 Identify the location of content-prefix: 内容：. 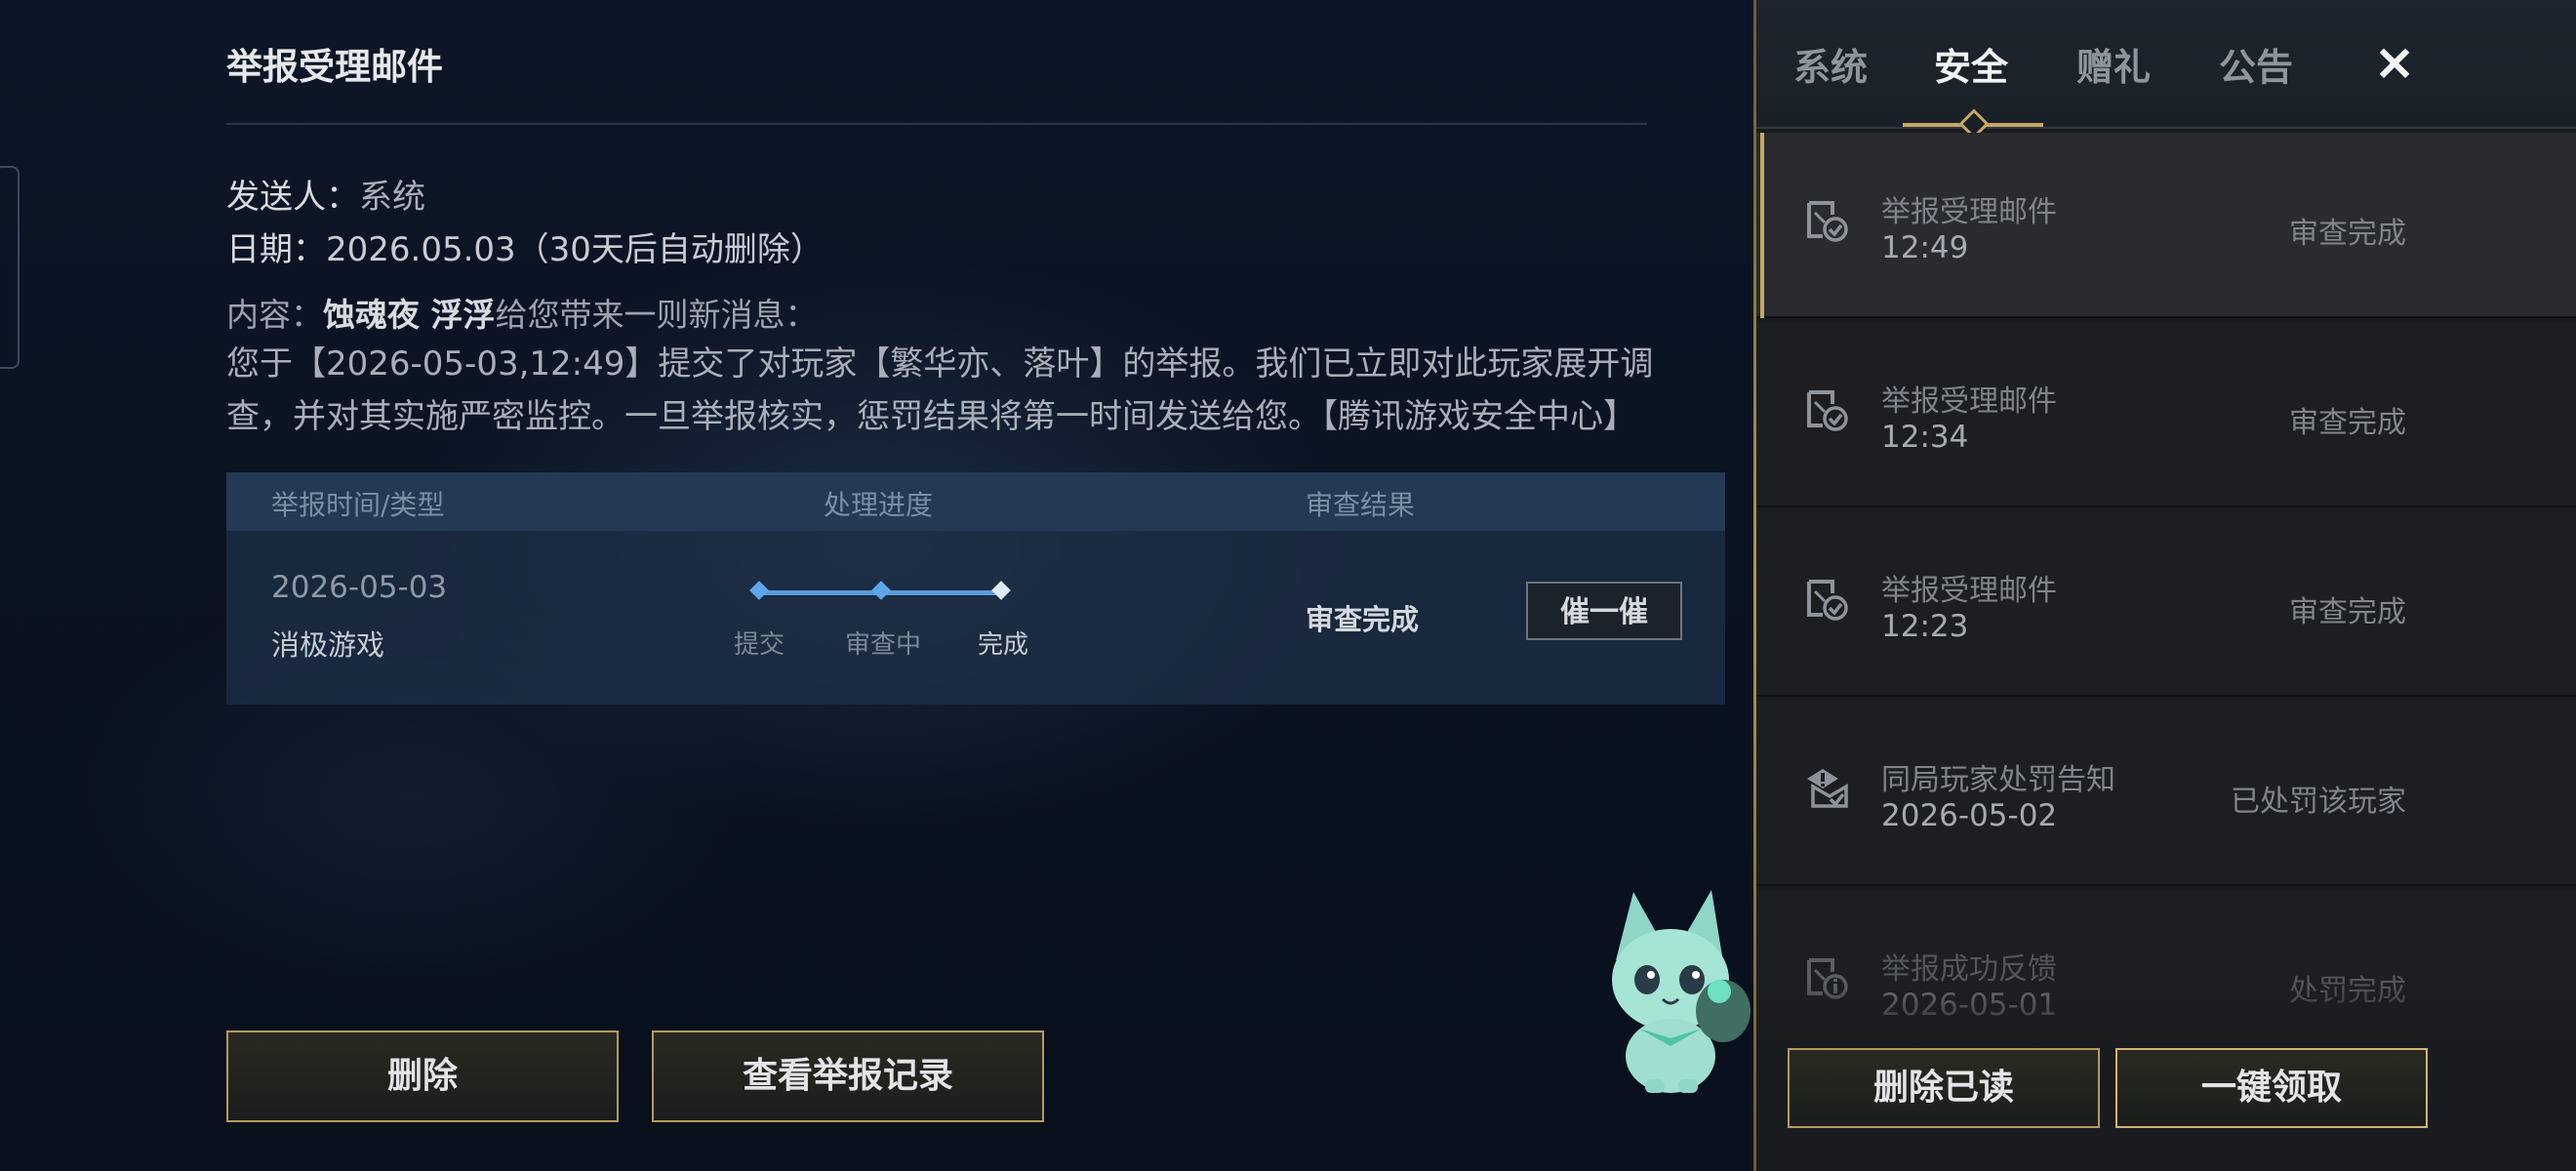
(274, 315).